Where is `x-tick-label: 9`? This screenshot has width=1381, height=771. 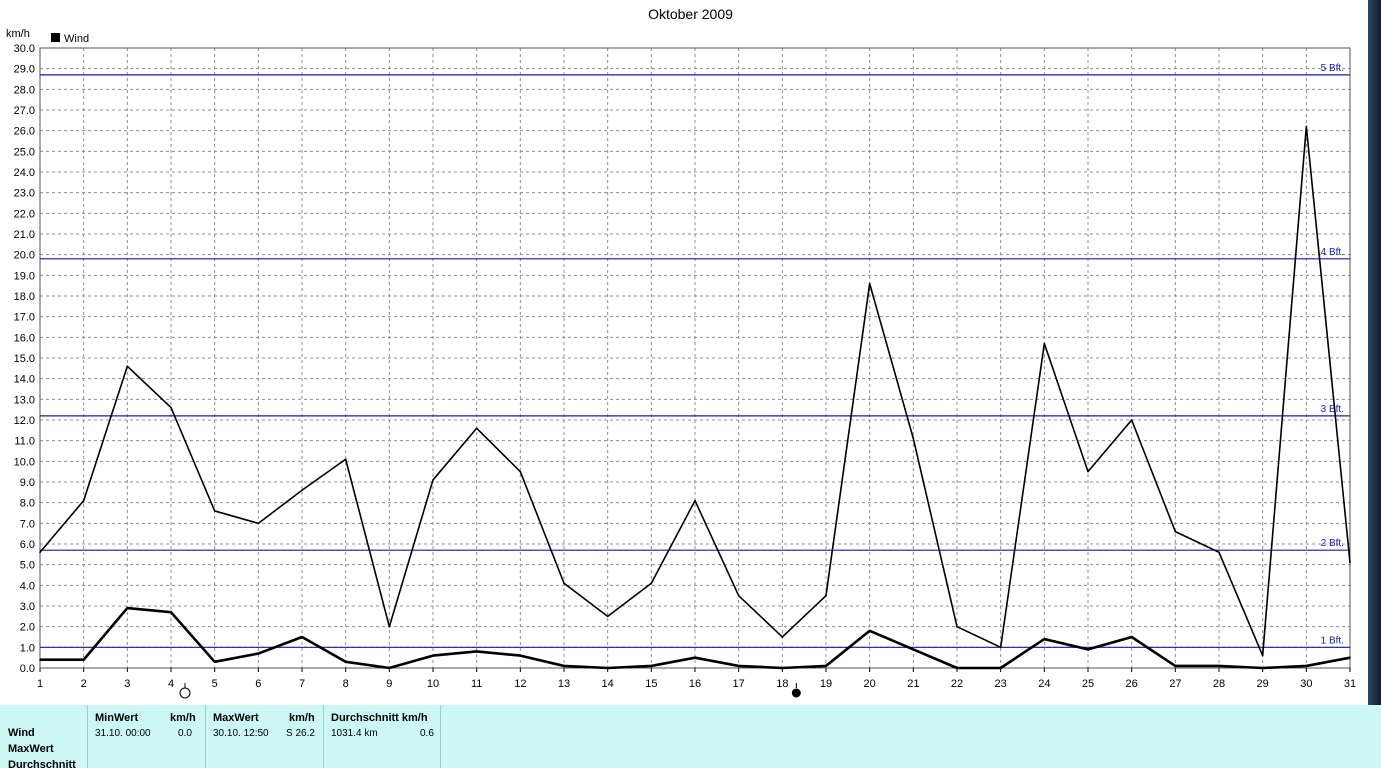 x-tick-label: 9 is located at coordinates (389, 684).